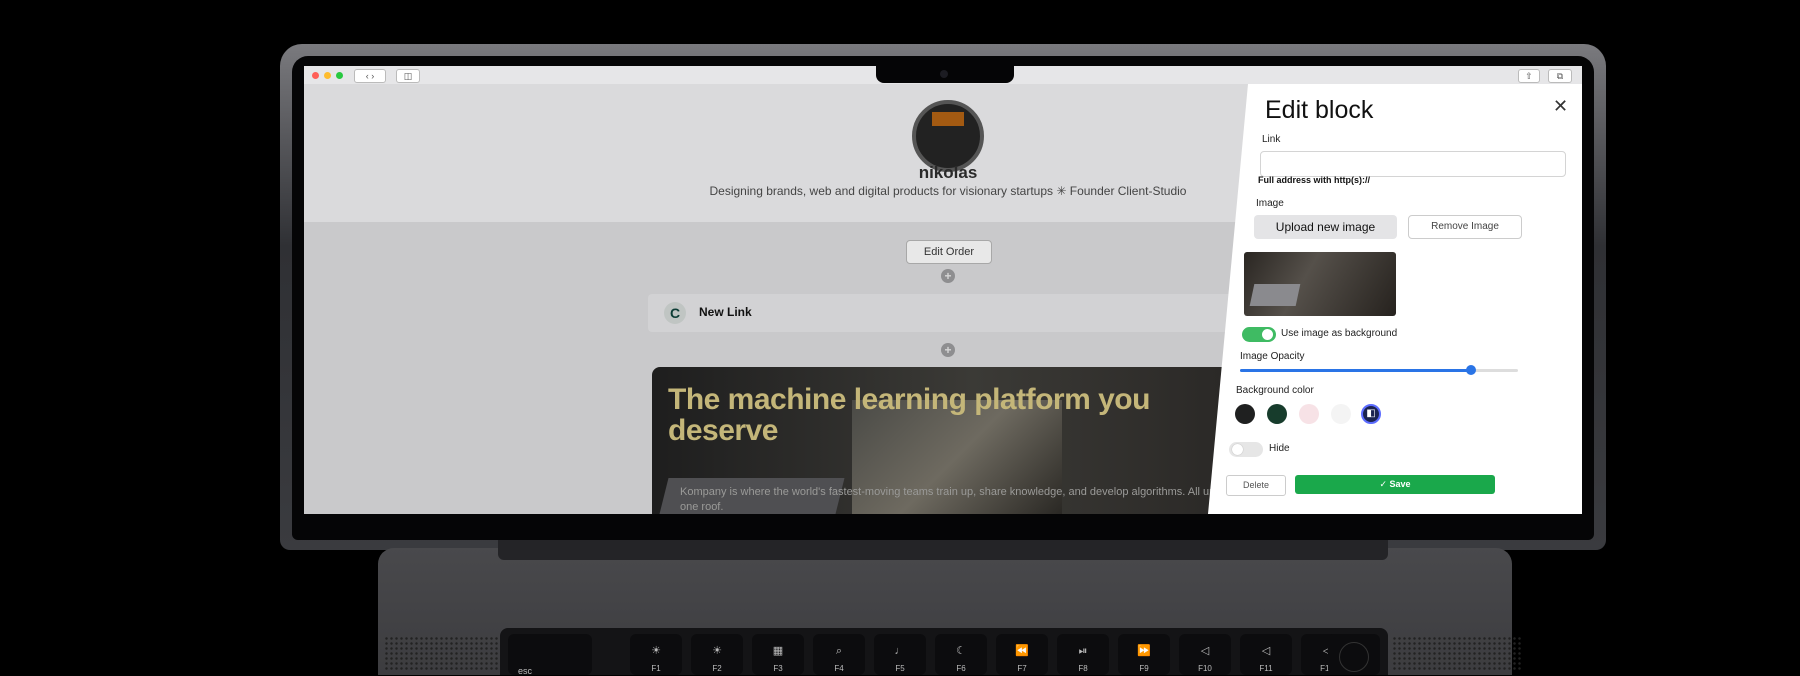 This screenshot has width=1800, height=676. What do you see at coordinates (778, 651) in the screenshot?
I see `mission-control-icon: ▦` at bounding box center [778, 651].